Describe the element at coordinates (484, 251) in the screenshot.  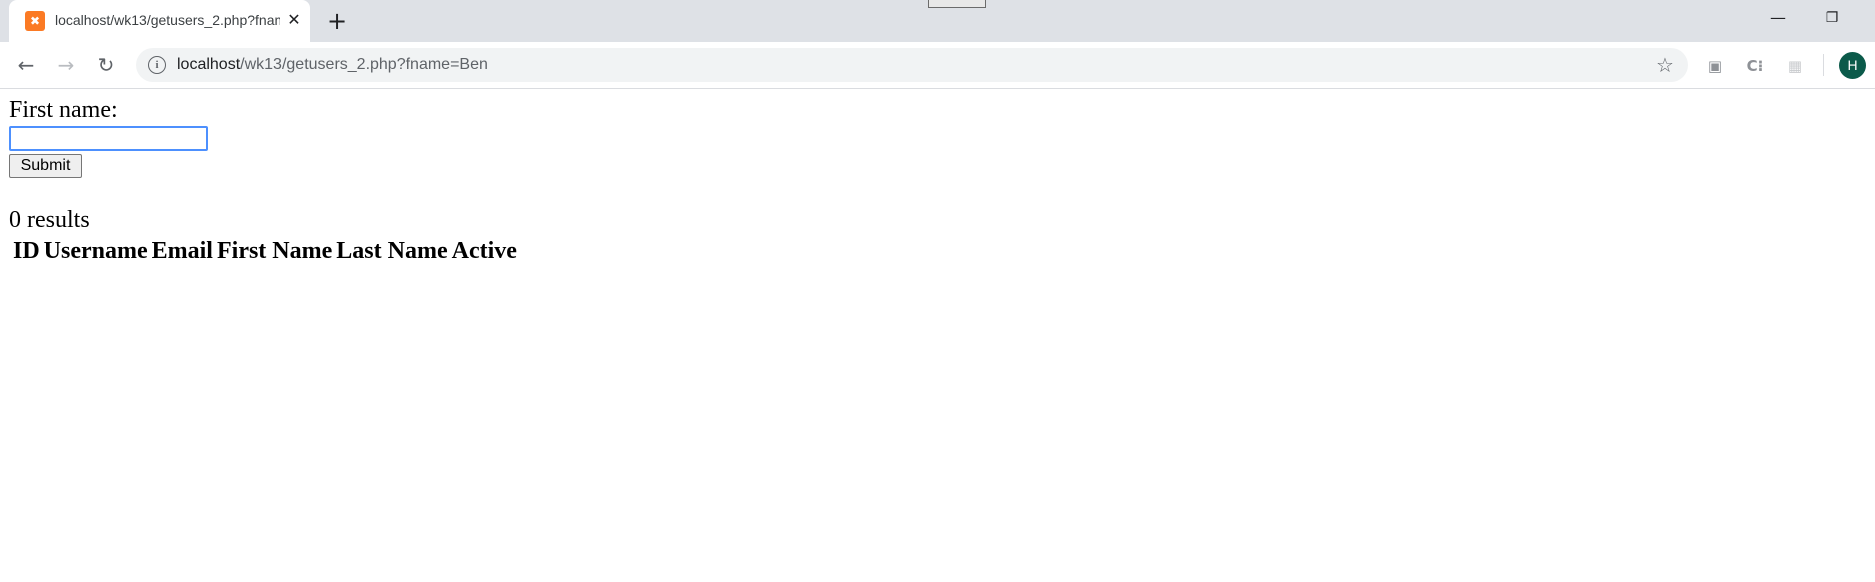
I see `column-header-active: Active` at that location.